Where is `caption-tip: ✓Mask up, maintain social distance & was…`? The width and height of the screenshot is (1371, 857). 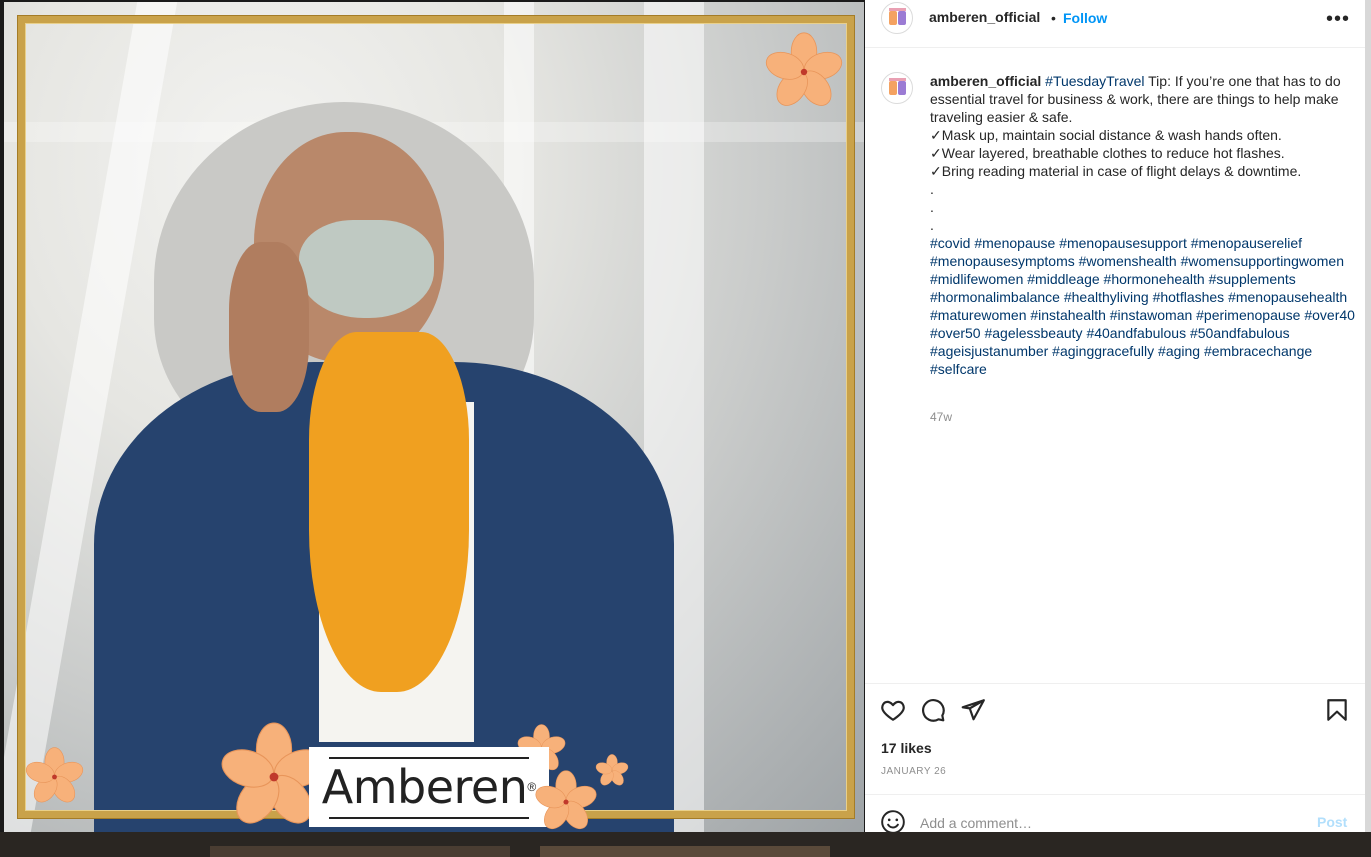
caption-tip: ✓Mask up, maintain social distance & was… is located at coordinates (1106, 135).